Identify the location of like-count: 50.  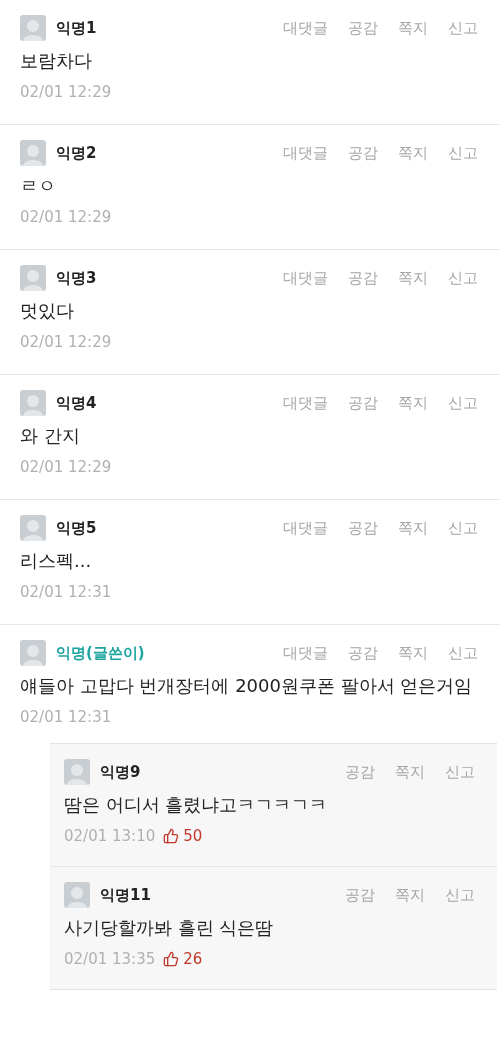
(193, 836).